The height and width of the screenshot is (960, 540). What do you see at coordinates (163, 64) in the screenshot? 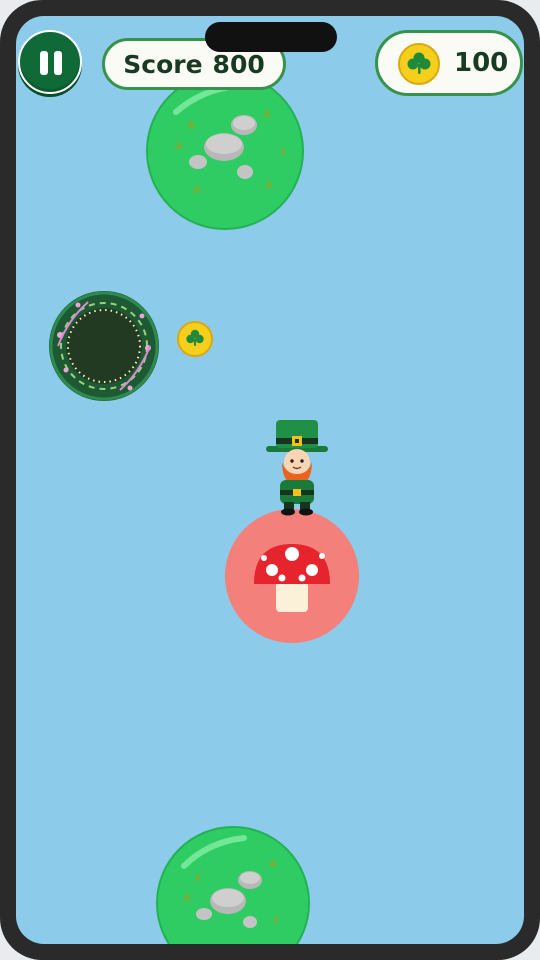
I see `score-label: Score` at bounding box center [163, 64].